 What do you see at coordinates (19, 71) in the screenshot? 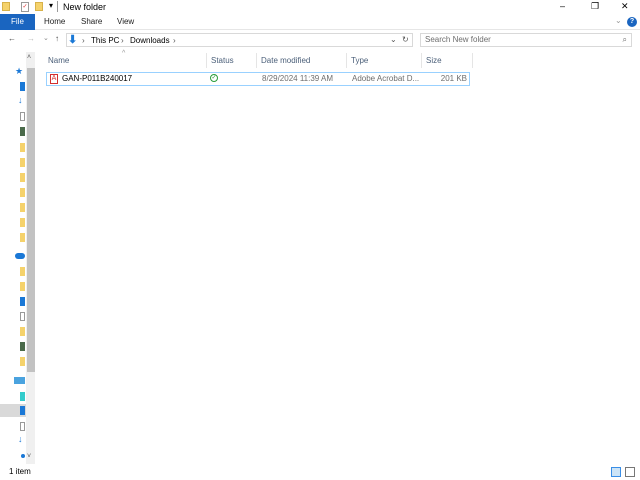
I see `quick-access-star-icon: ★` at bounding box center [19, 71].